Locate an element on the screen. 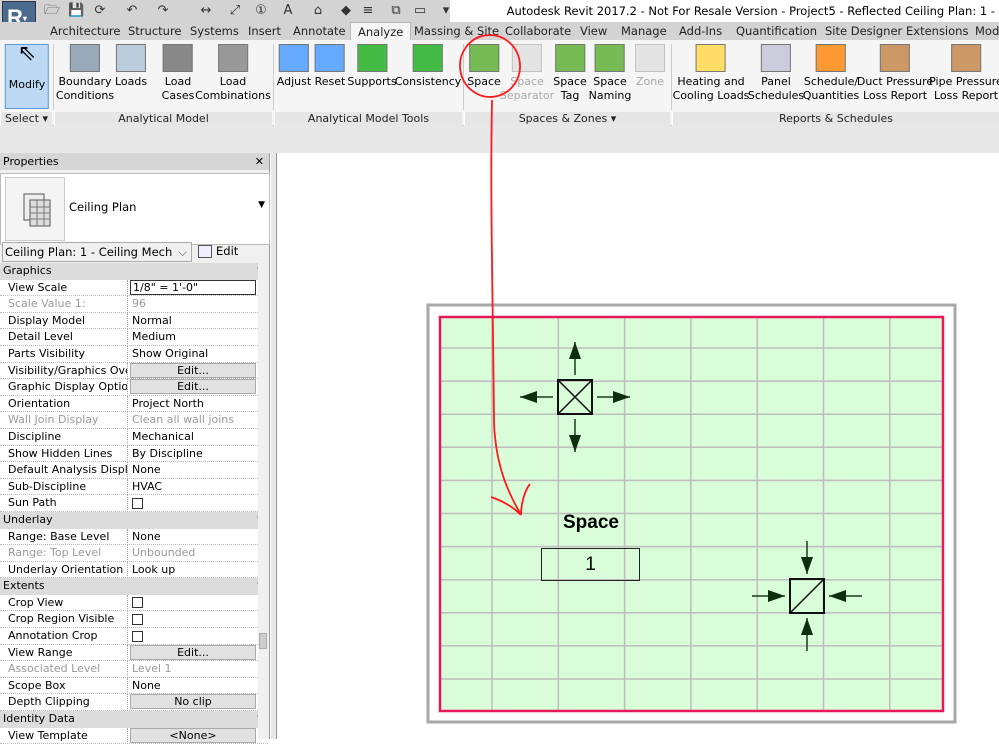 This screenshot has height=744, width=999. modify-button: ⇖ Modify is located at coordinates (27, 76).